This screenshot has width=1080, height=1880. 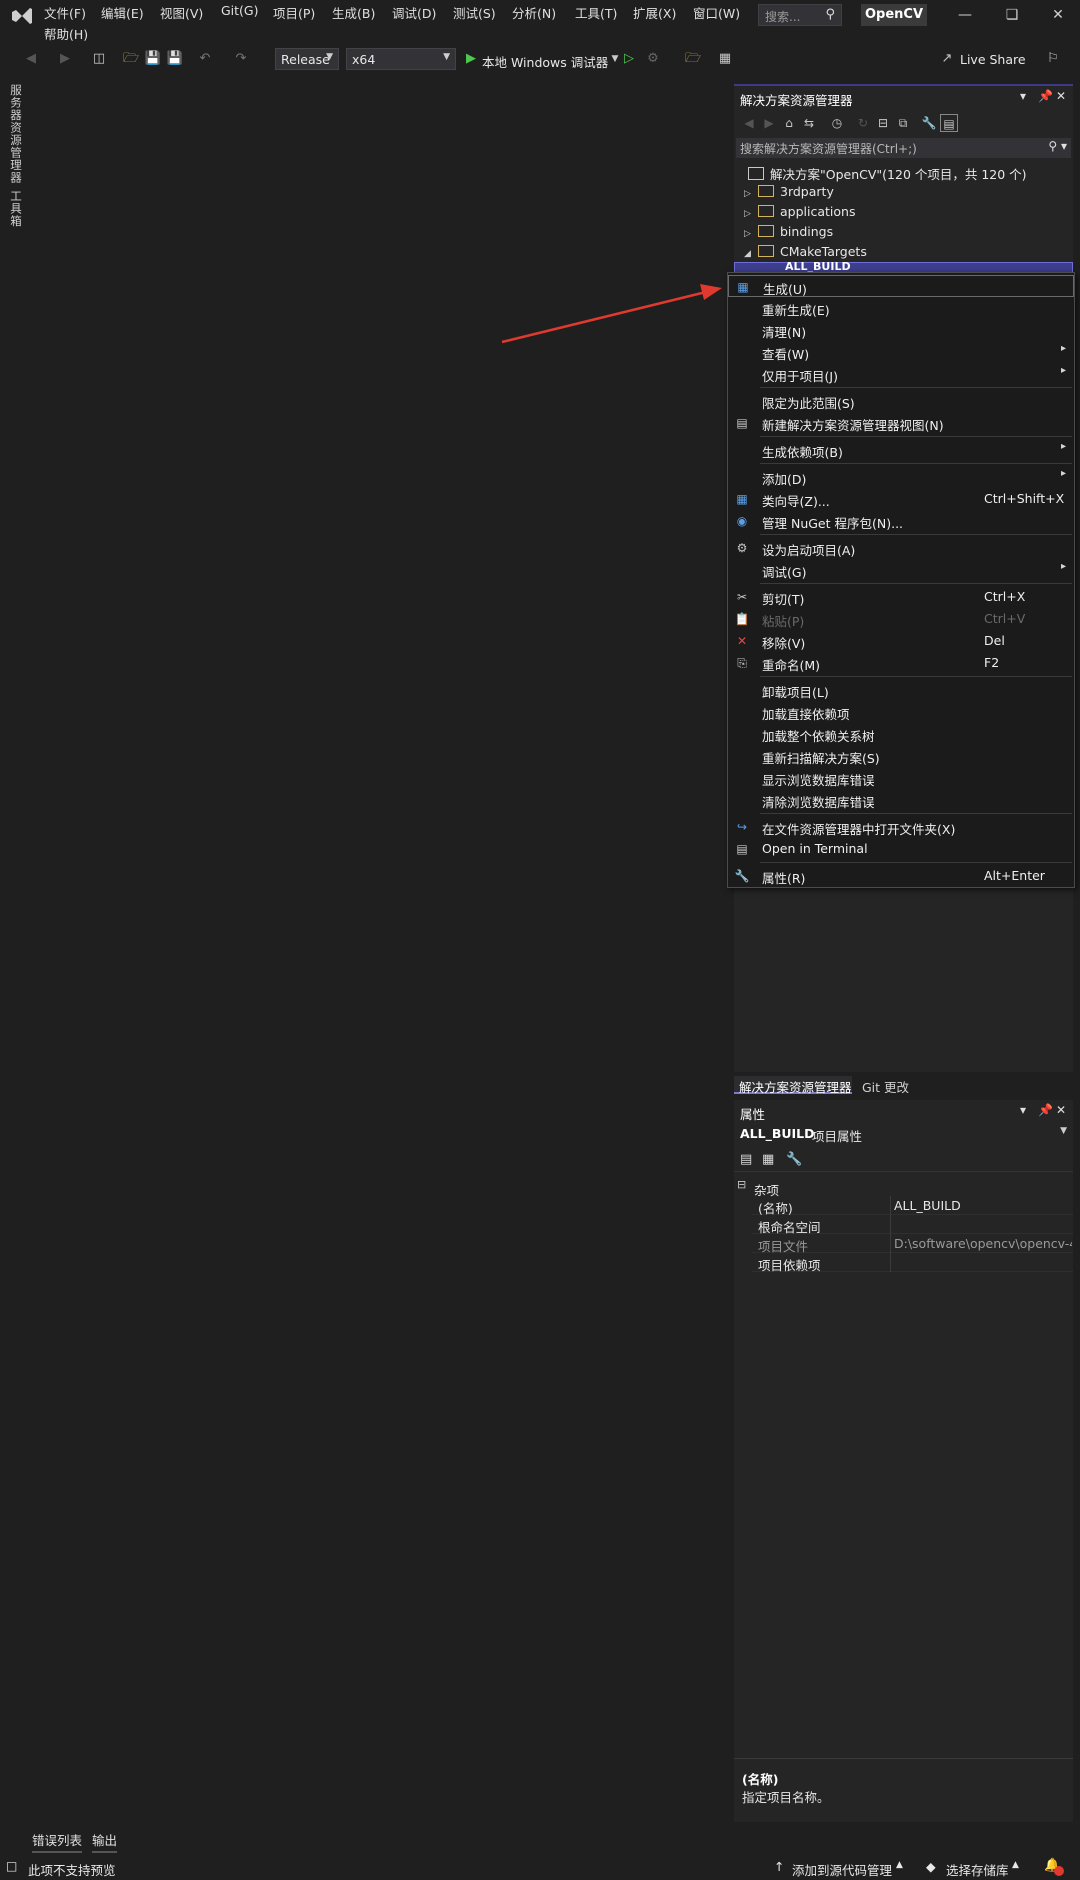 I want to click on menu-git: Git(G), so click(x=240, y=10).